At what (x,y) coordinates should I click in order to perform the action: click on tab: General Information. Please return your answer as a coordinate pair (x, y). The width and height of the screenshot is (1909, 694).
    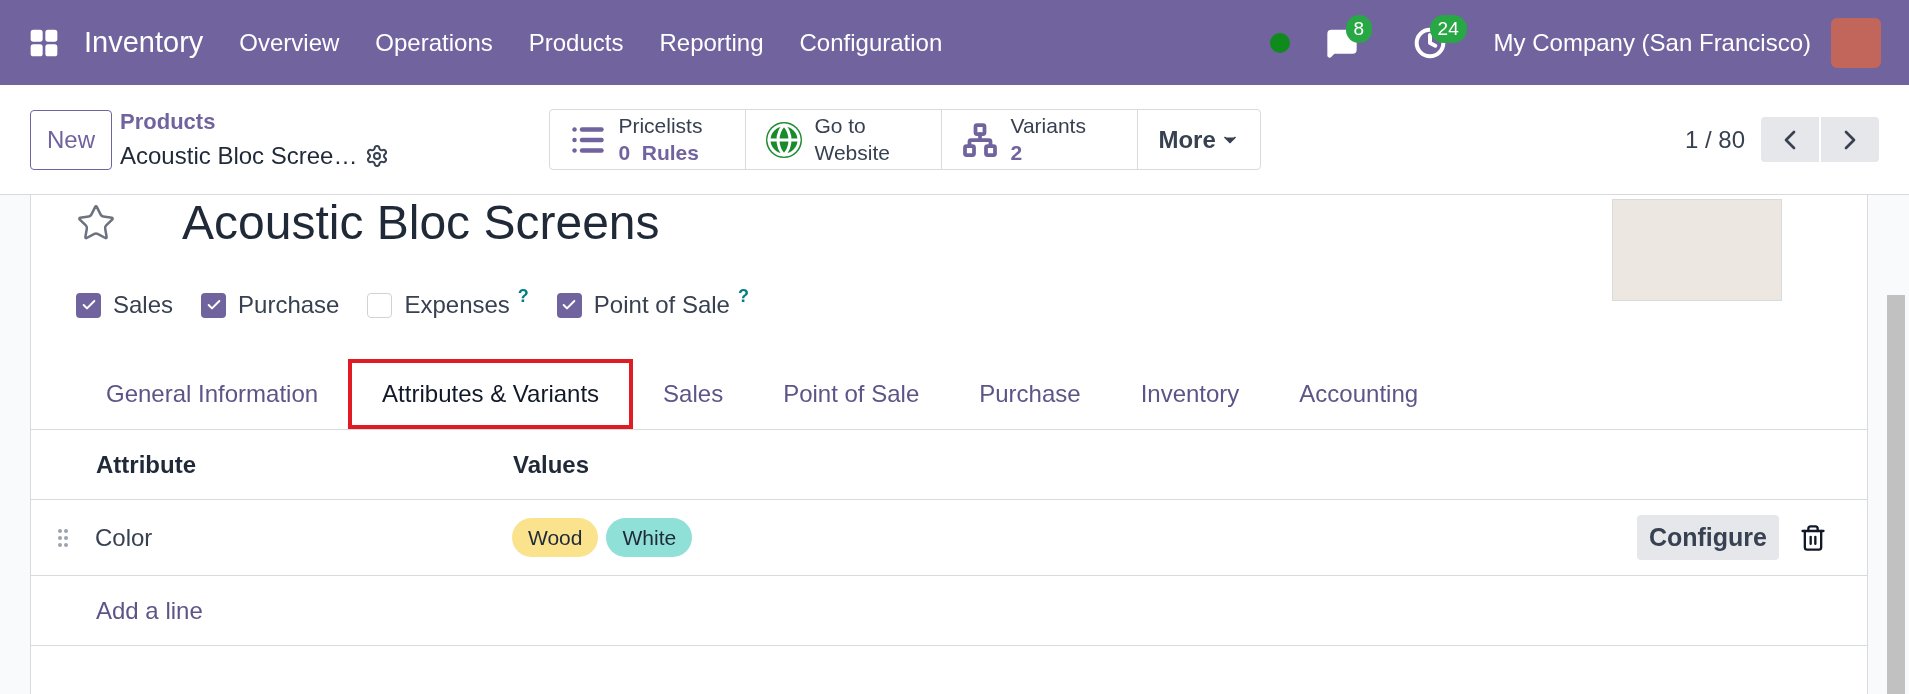
    Looking at the image, I should click on (212, 394).